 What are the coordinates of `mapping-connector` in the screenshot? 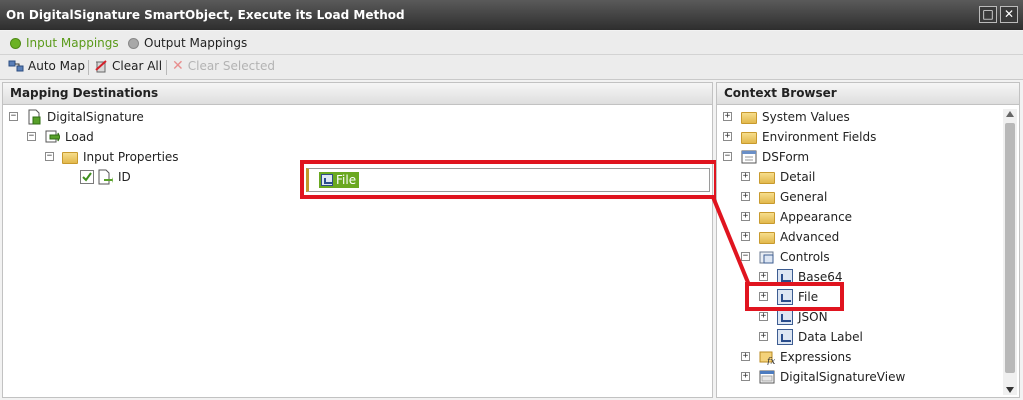 It's located at (731, 241).